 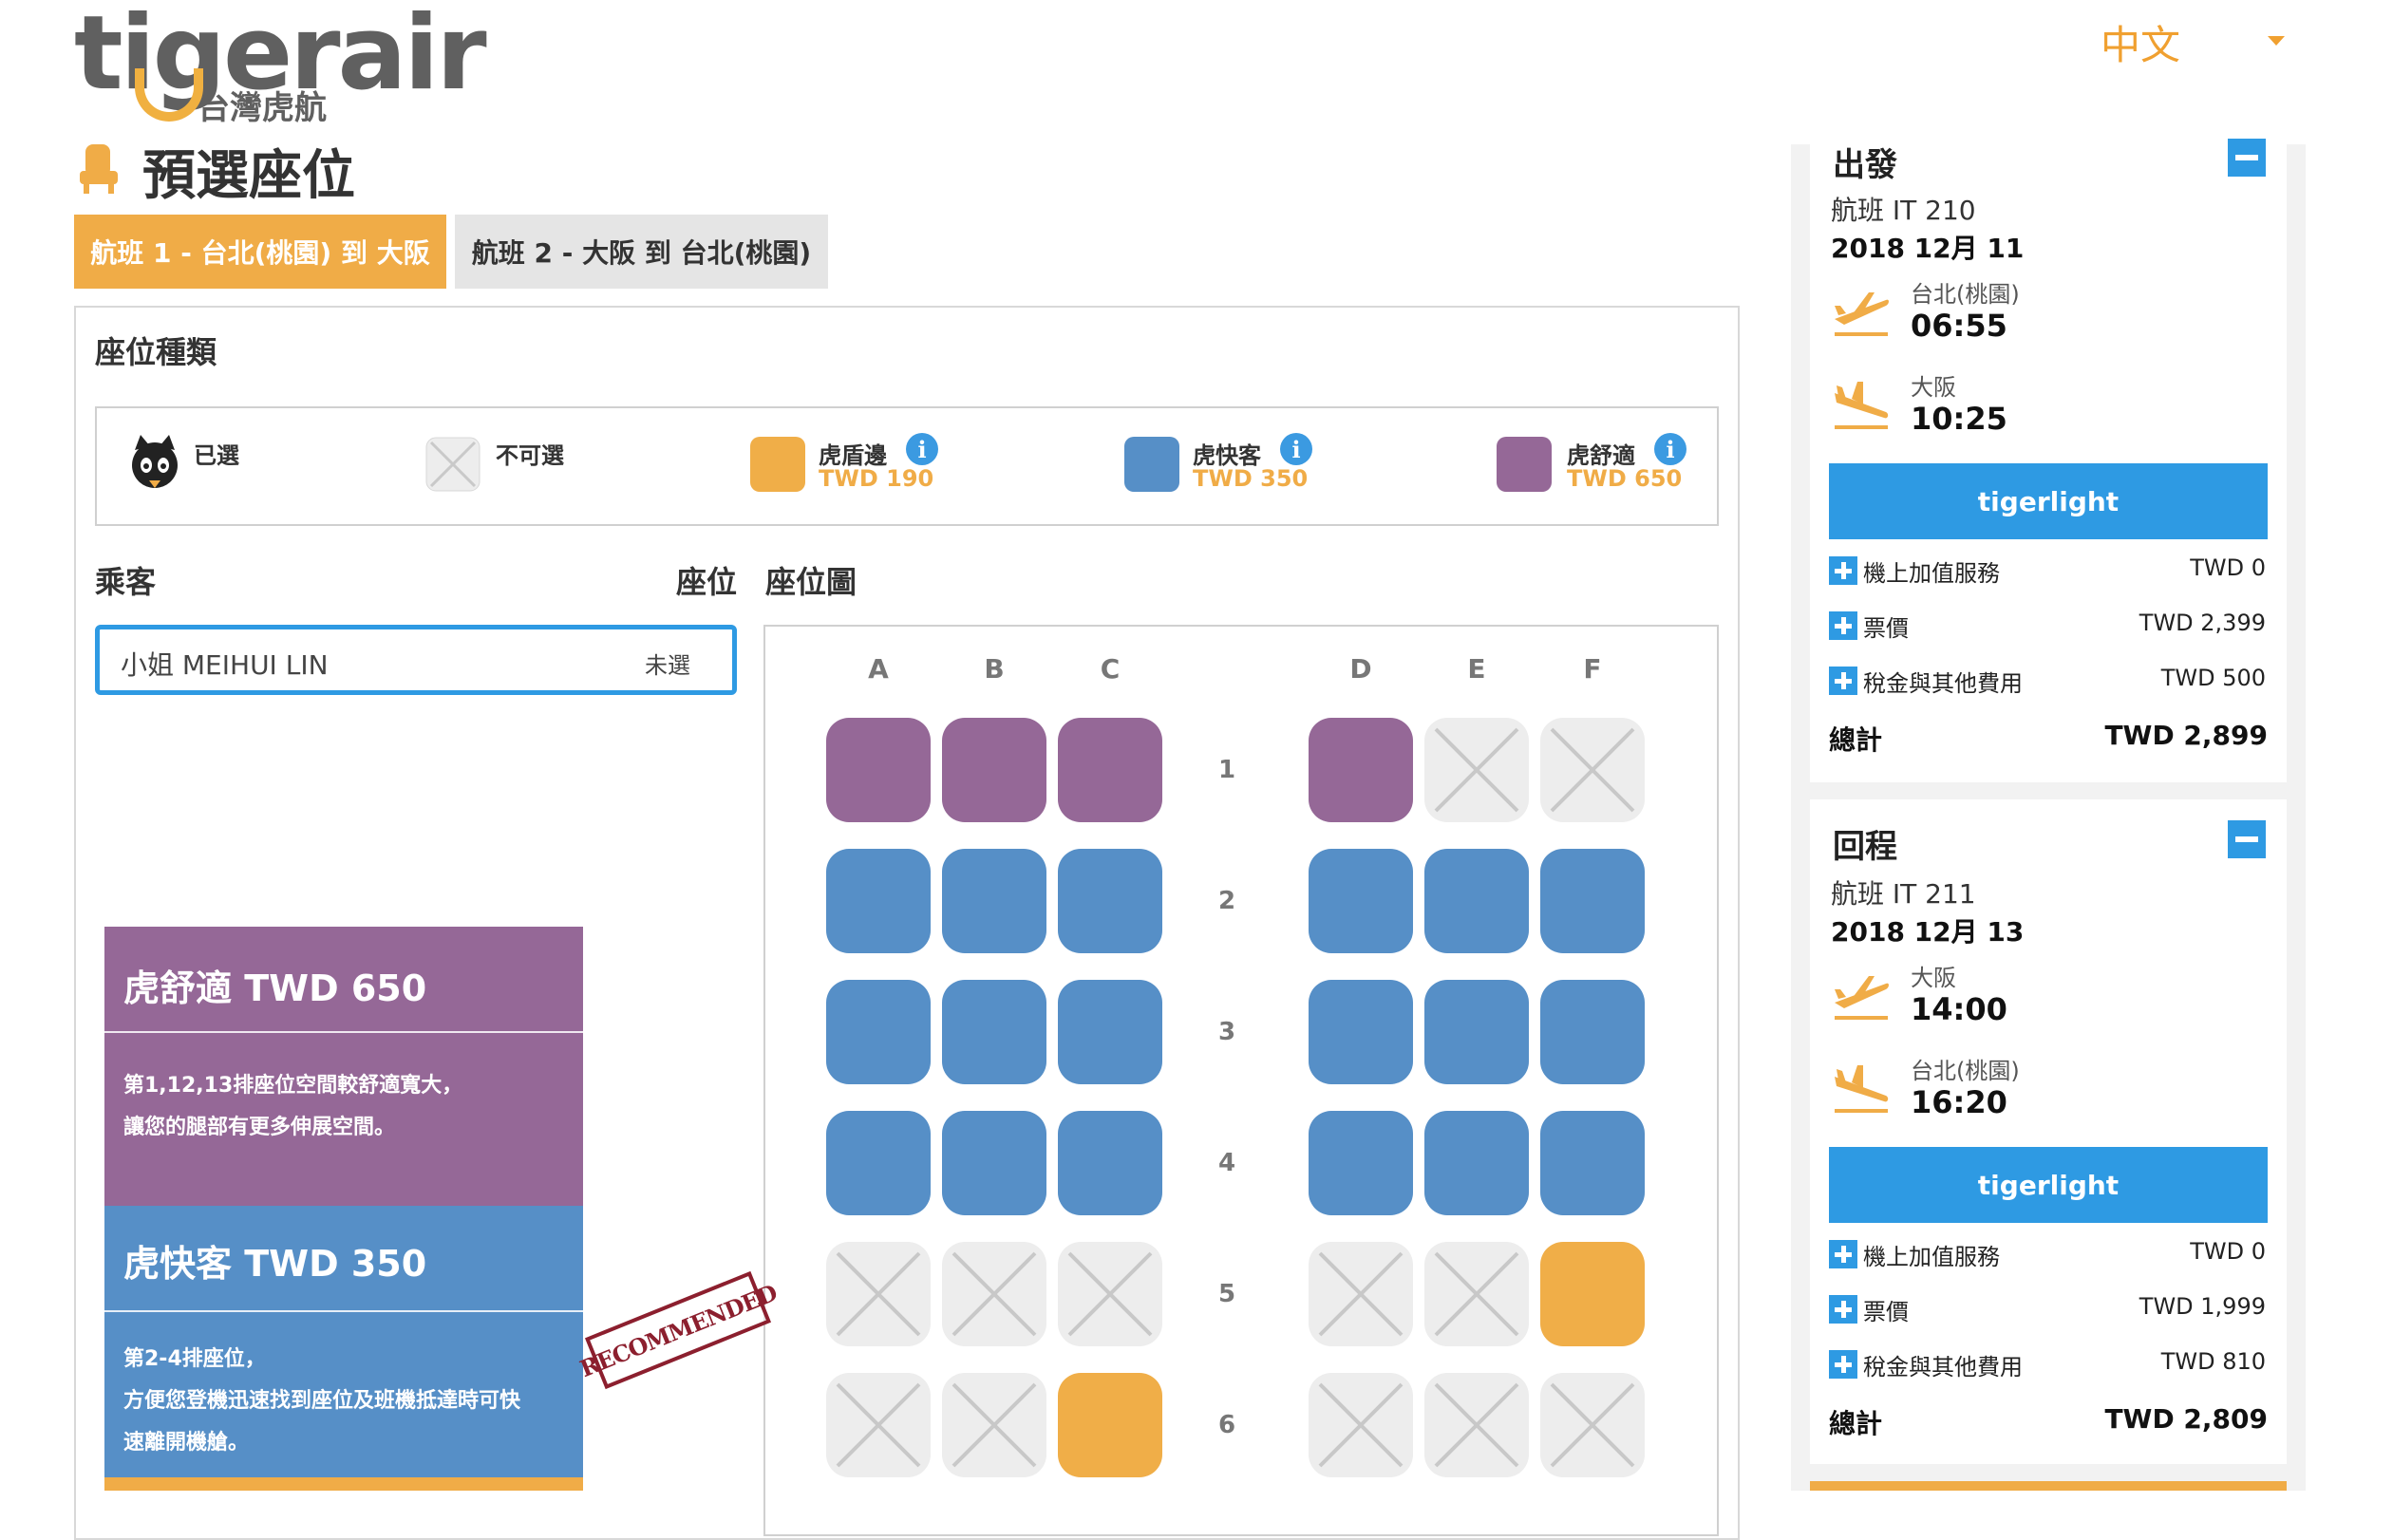 What do you see at coordinates (1524, 465) in the screenshot?
I see `legend-swatch-comfort` at bounding box center [1524, 465].